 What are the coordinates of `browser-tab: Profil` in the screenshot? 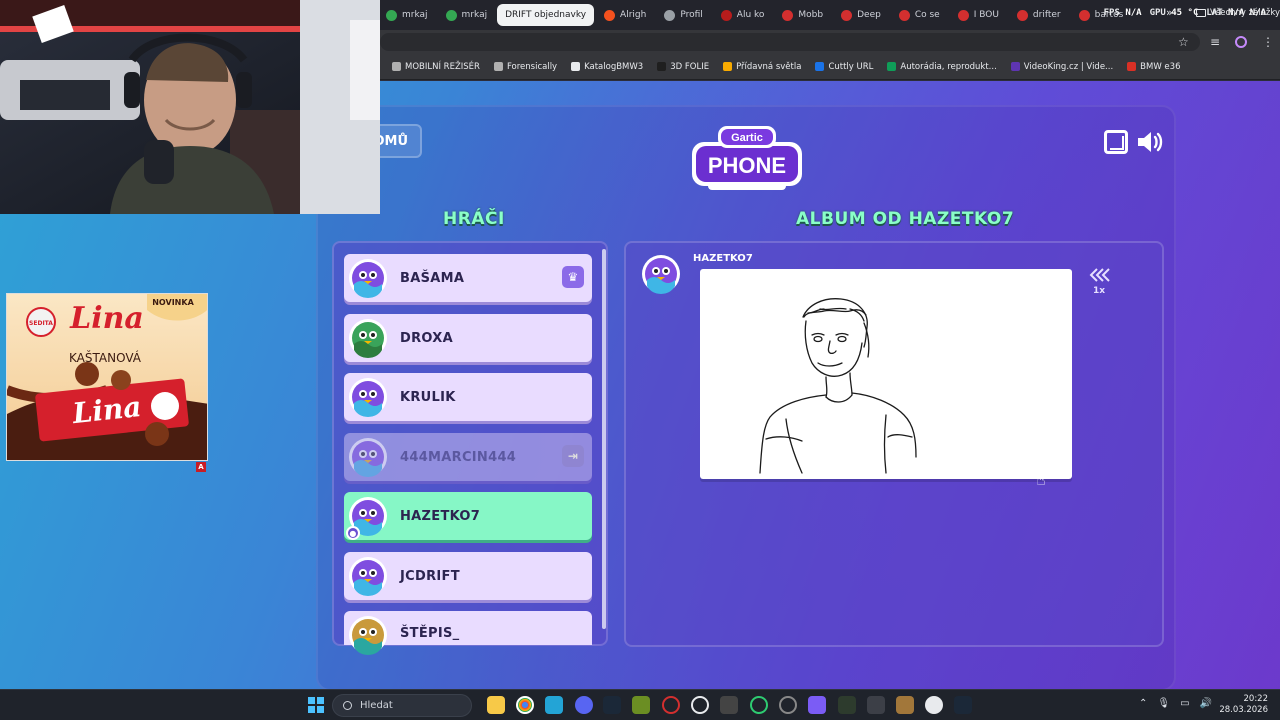 It's located at (683, 15).